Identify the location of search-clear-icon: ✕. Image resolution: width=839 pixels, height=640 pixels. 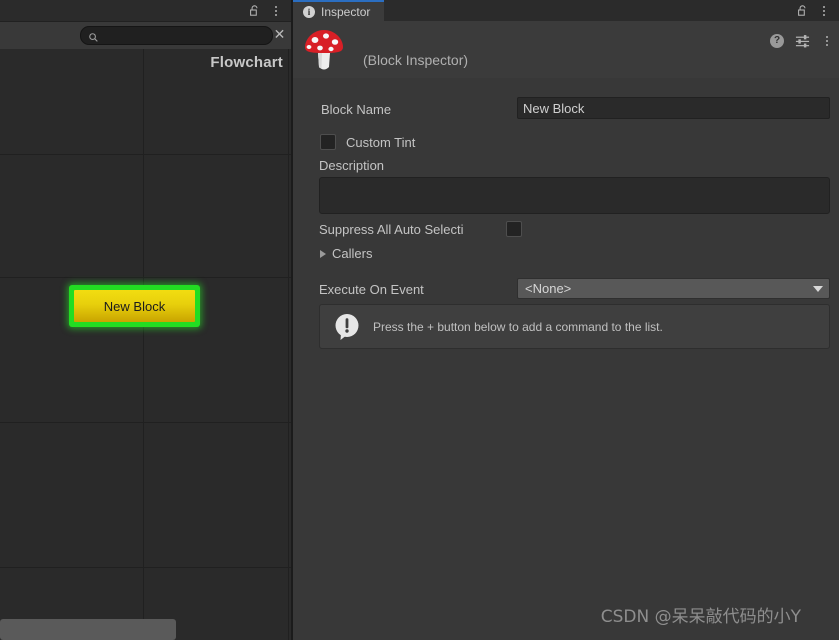
(279, 34).